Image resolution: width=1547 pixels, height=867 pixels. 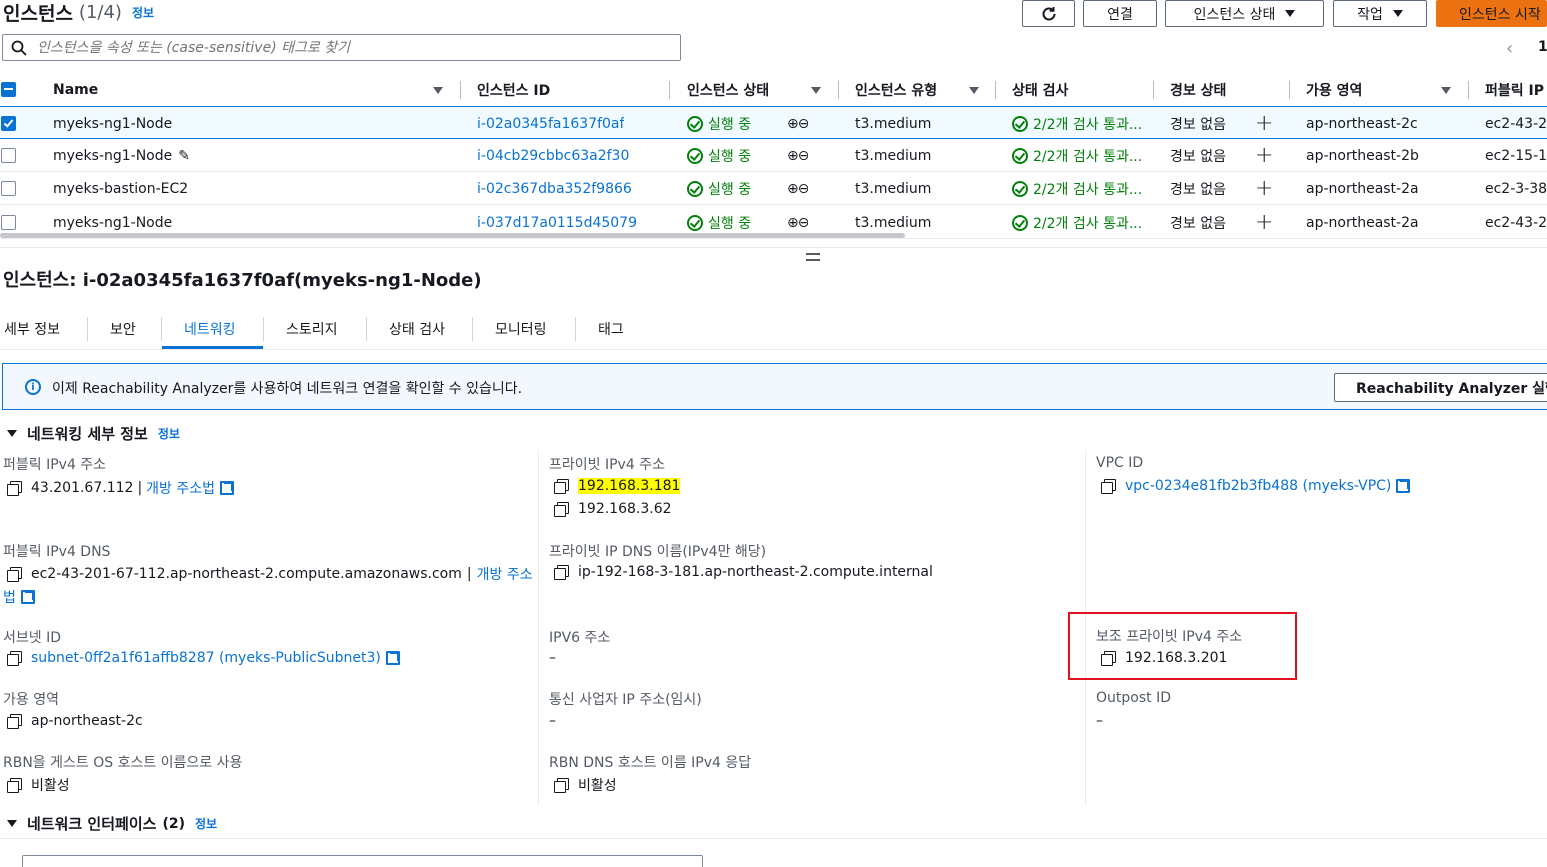 I want to click on tab-monitoring: 모니터링, so click(x=521, y=329).